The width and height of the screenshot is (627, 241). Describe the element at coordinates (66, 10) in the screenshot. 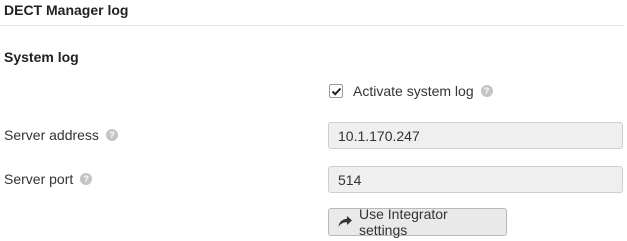

I see `page-title: DECT Manager log` at that location.